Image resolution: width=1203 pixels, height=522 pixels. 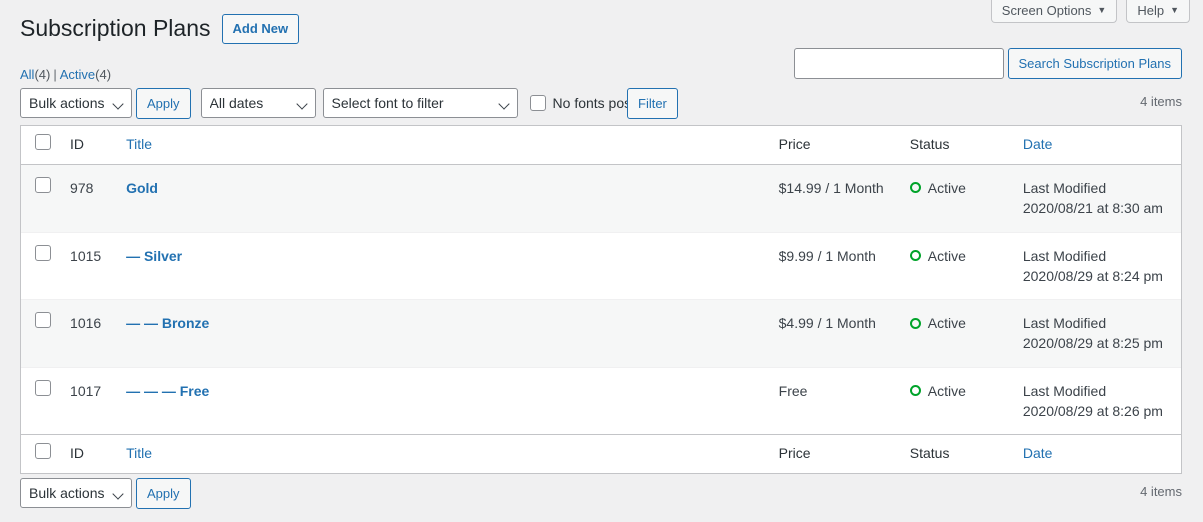 What do you see at coordinates (652, 103) in the screenshot?
I see `filter-submit-button: Filter` at bounding box center [652, 103].